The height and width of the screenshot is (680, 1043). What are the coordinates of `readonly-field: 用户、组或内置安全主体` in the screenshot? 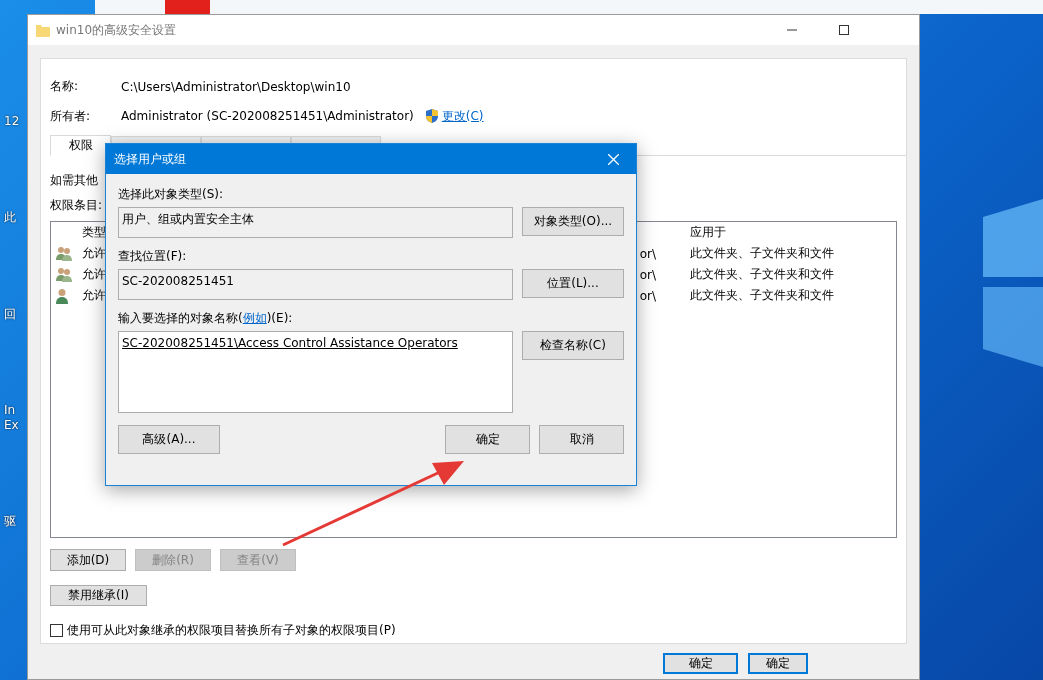 It's located at (315, 222).